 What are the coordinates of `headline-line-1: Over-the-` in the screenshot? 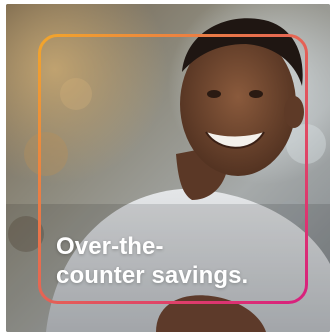 It's located at (110, 246).